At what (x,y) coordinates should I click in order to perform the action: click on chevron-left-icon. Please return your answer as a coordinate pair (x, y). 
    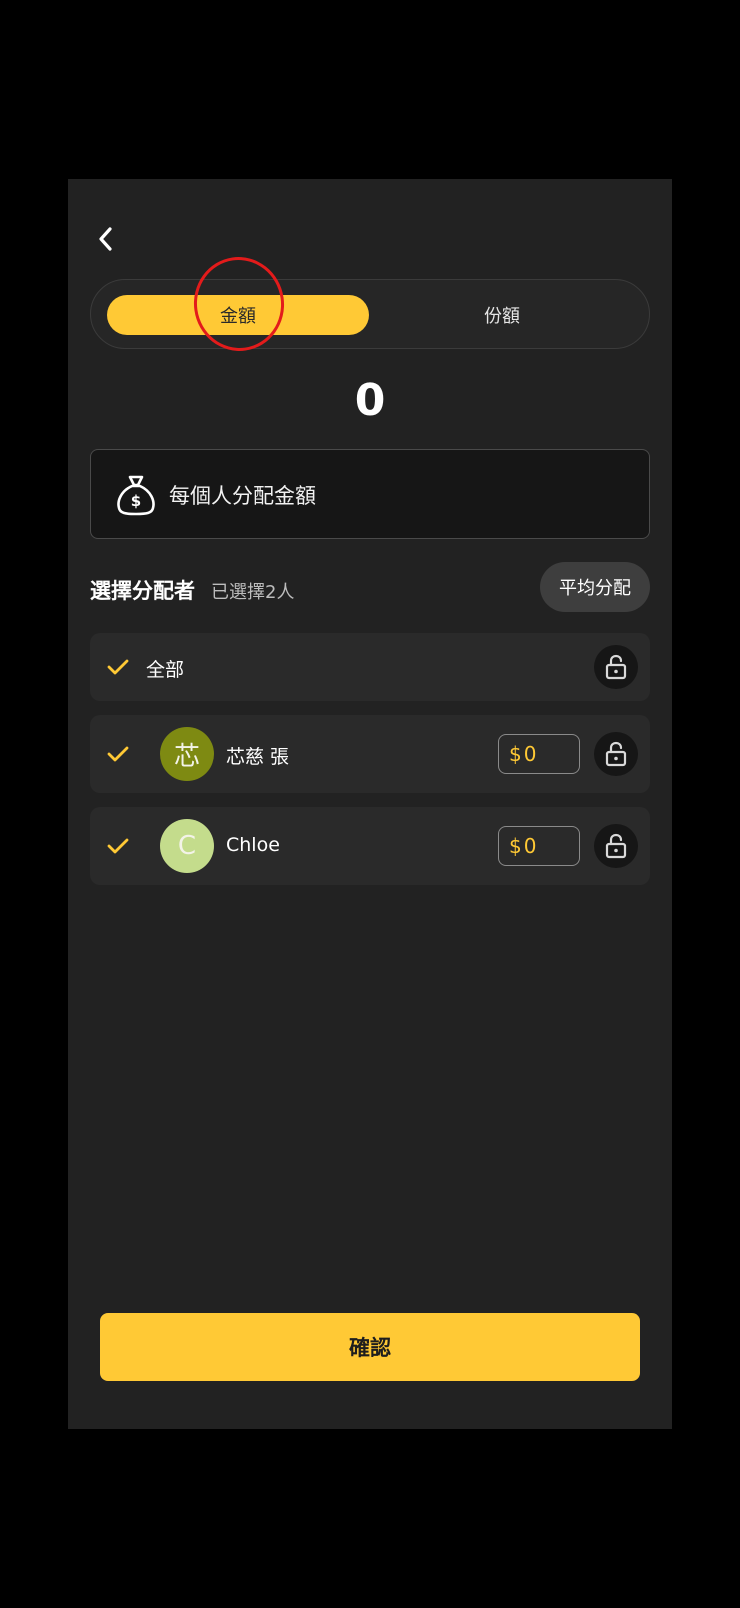
    Looking at the image, I should click on (105, 239).